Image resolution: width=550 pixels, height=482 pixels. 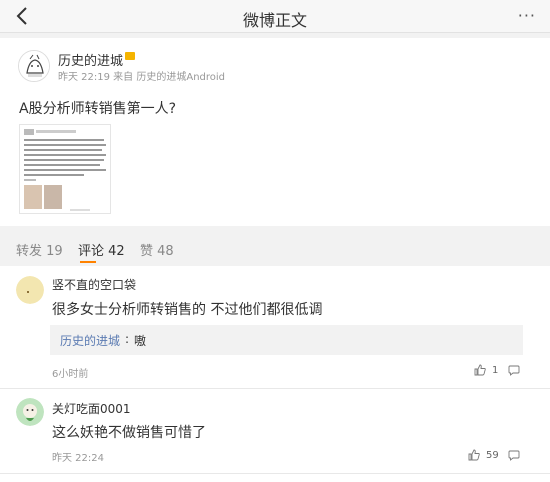 I want to click on tab-likes: 赞 48, so click(x=157, y=249).